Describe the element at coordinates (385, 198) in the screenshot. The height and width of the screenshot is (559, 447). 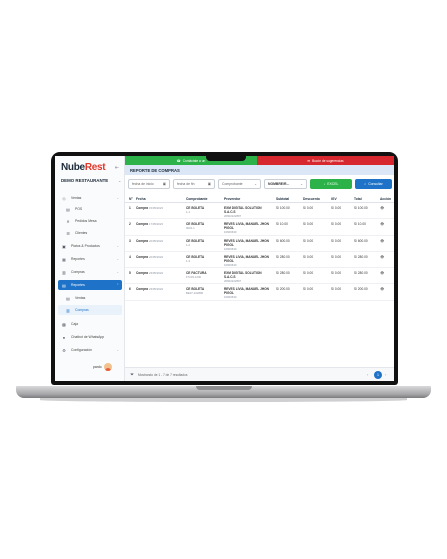
I see `col-accion: Acción` at that location.